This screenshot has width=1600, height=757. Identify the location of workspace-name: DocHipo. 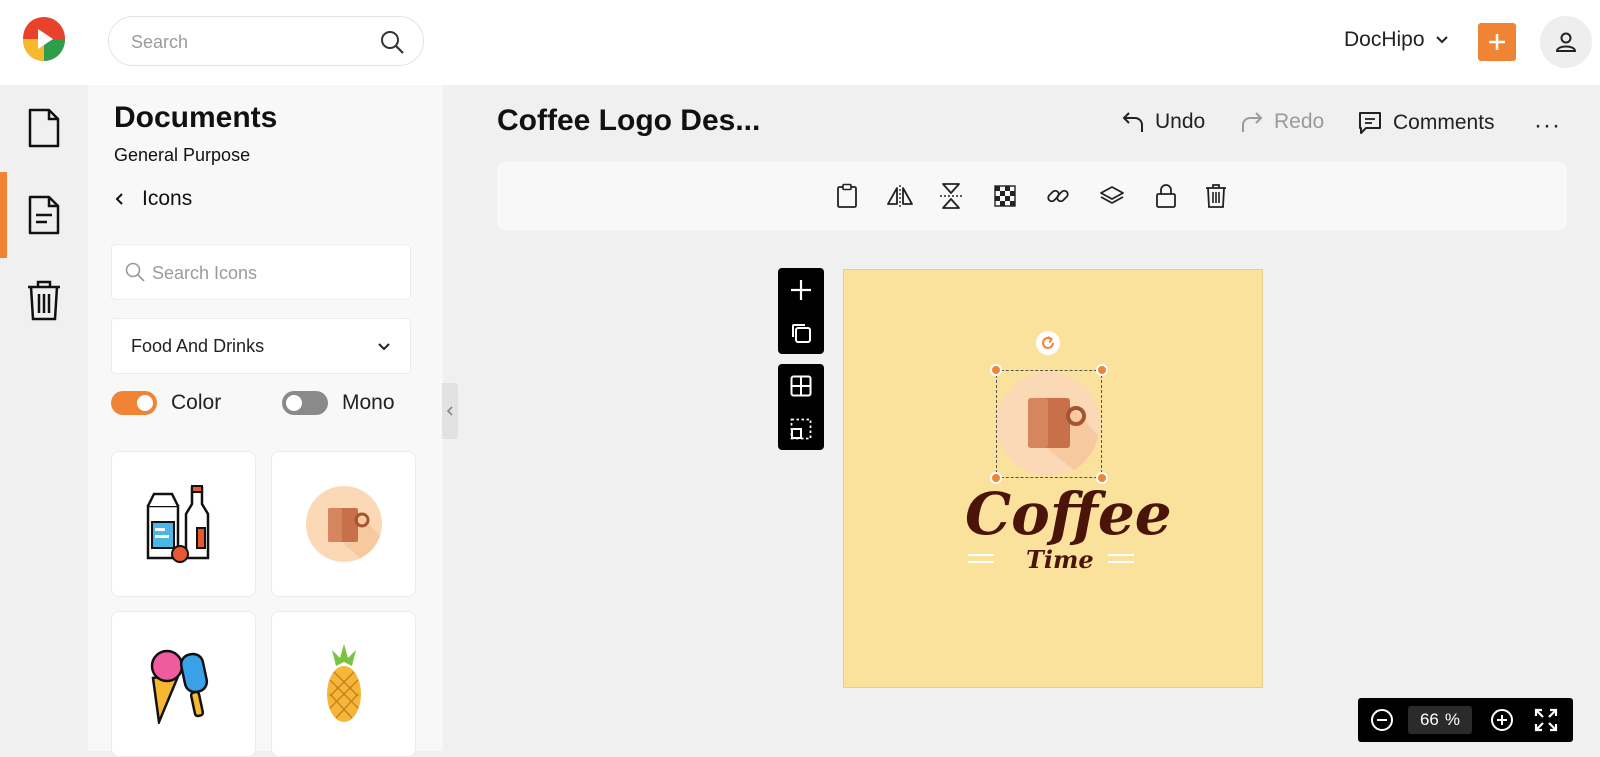
(1384, 39).